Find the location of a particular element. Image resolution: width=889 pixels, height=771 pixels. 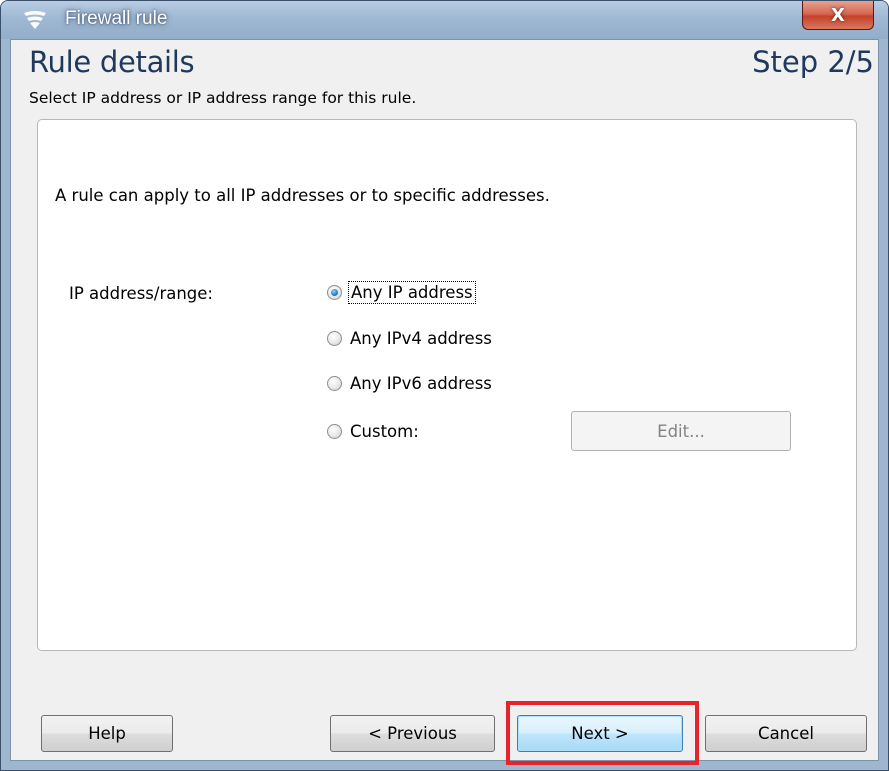

radio-custom-label: Custom: is located at coordinates (384, 431).